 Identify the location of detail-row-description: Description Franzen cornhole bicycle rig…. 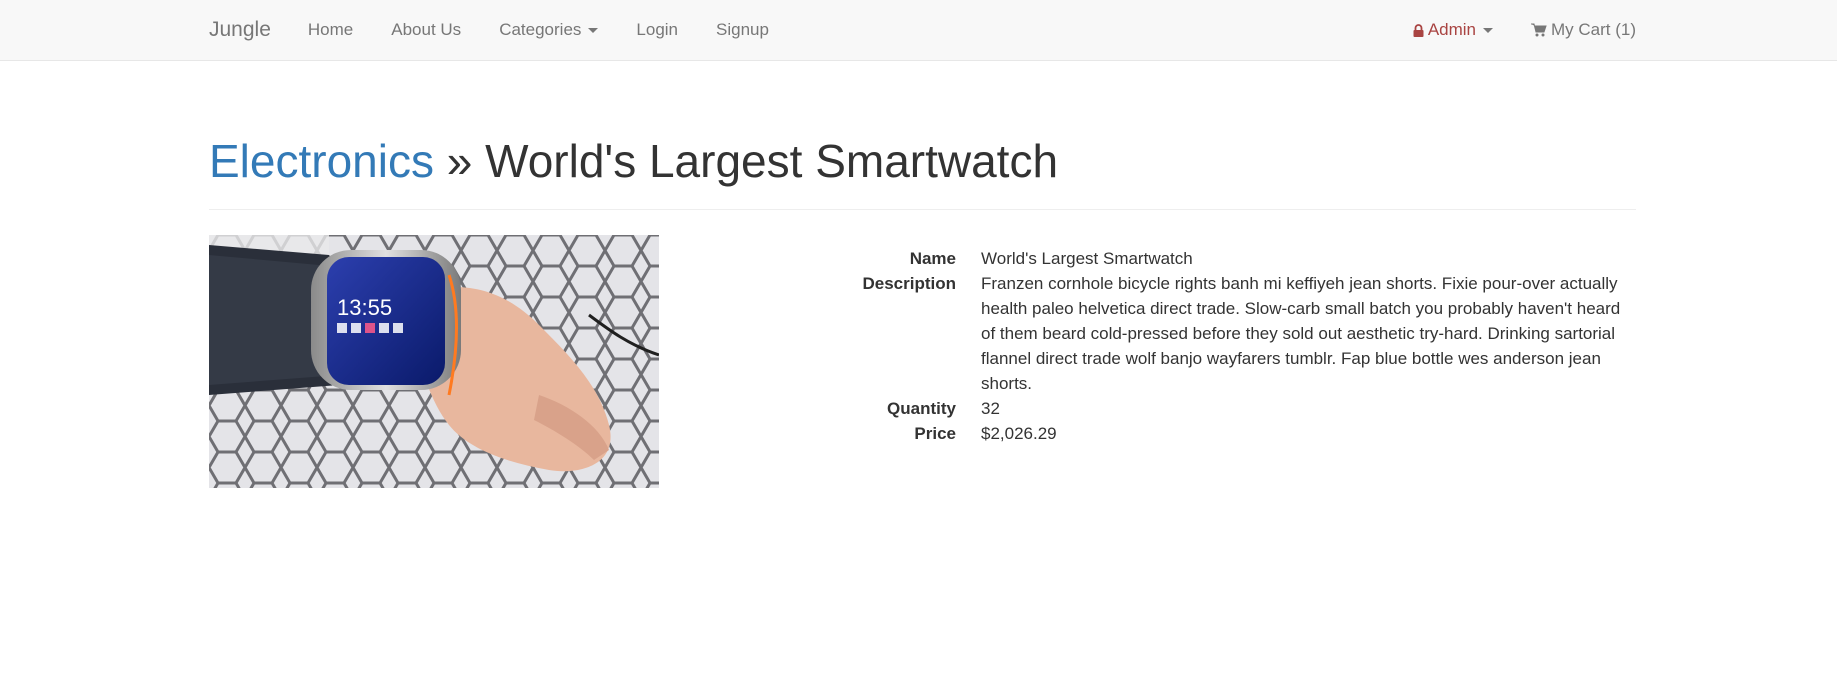
(1202, 333).